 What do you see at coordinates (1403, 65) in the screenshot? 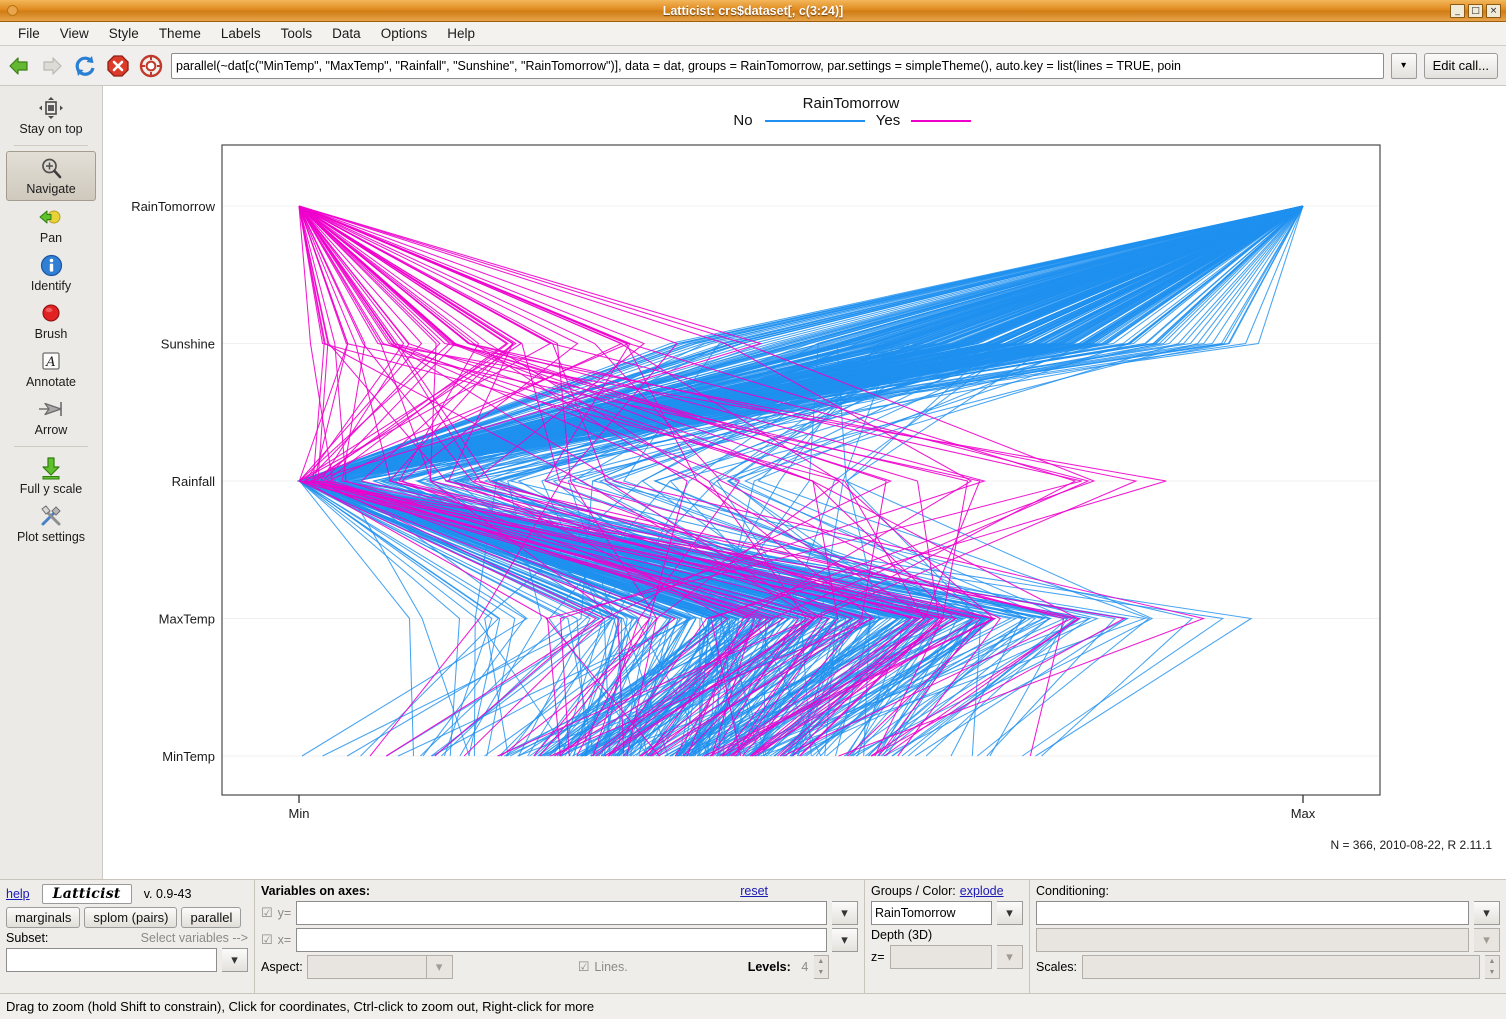
I see `call-history-dropdown: ▾` at bounding box center [1403, 65].